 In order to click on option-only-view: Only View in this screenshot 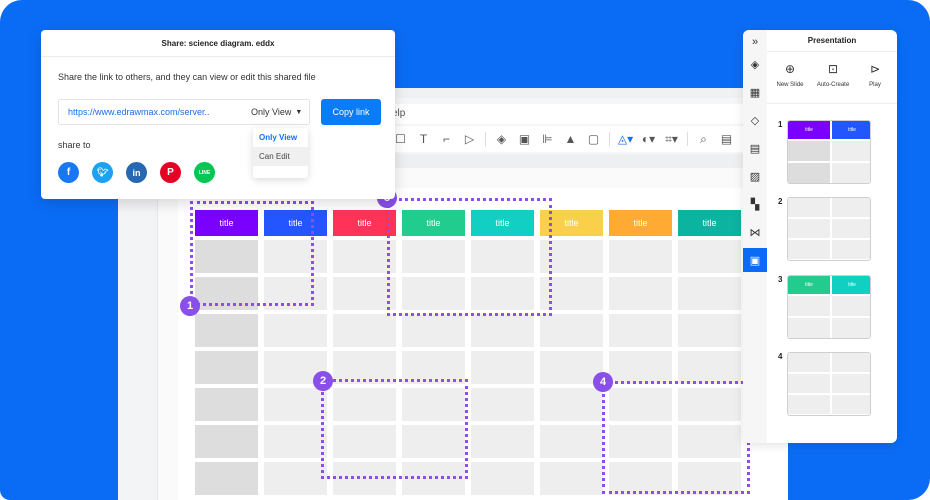, I will do `click(280, 137)`.